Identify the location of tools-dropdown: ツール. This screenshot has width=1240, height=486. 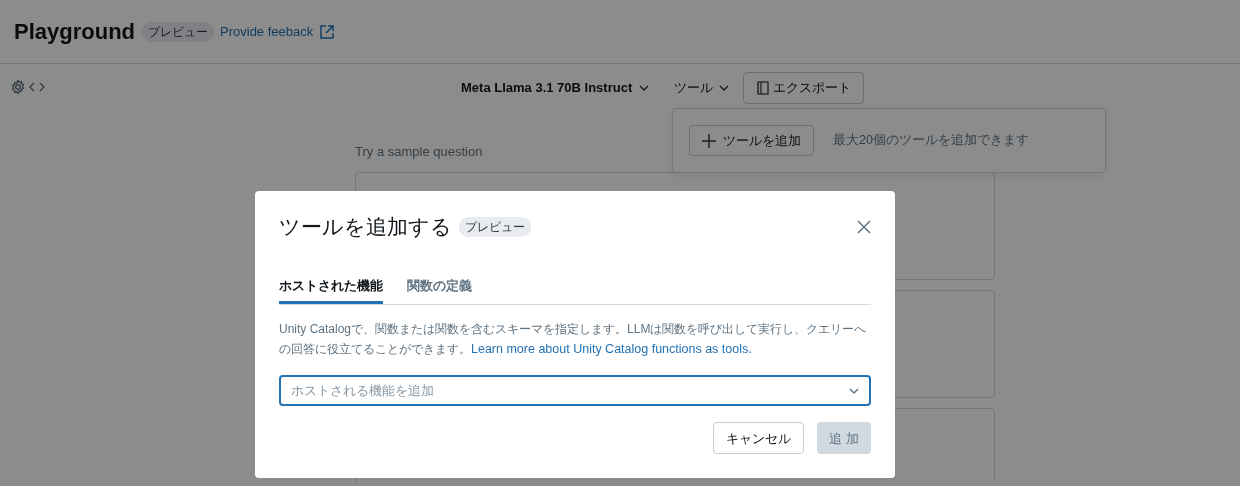
(701, 88).